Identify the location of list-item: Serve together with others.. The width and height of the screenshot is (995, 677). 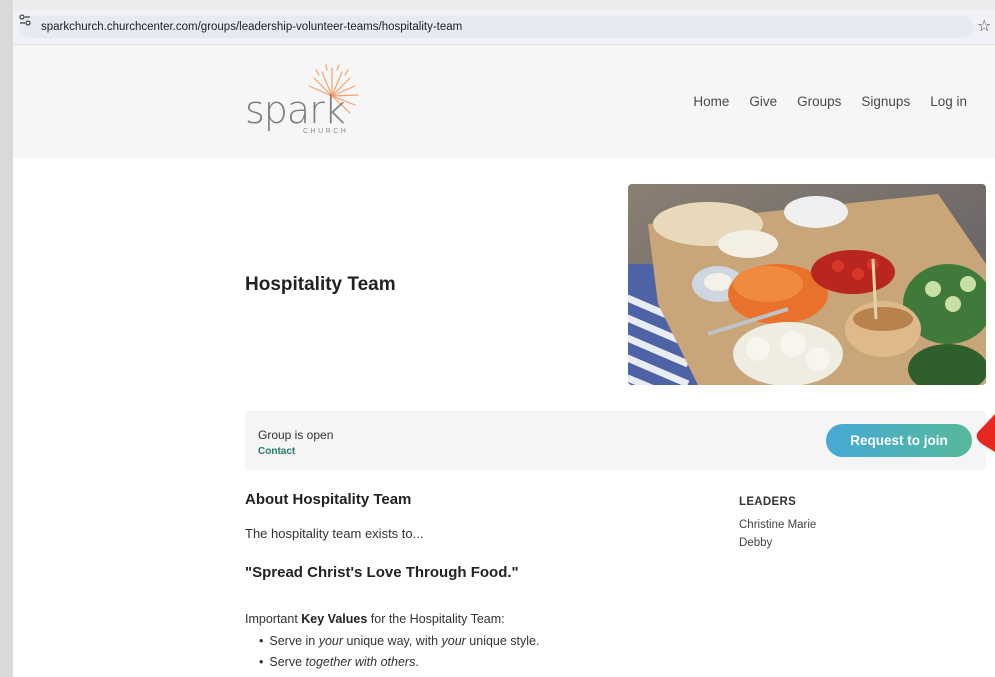
(399, 662).